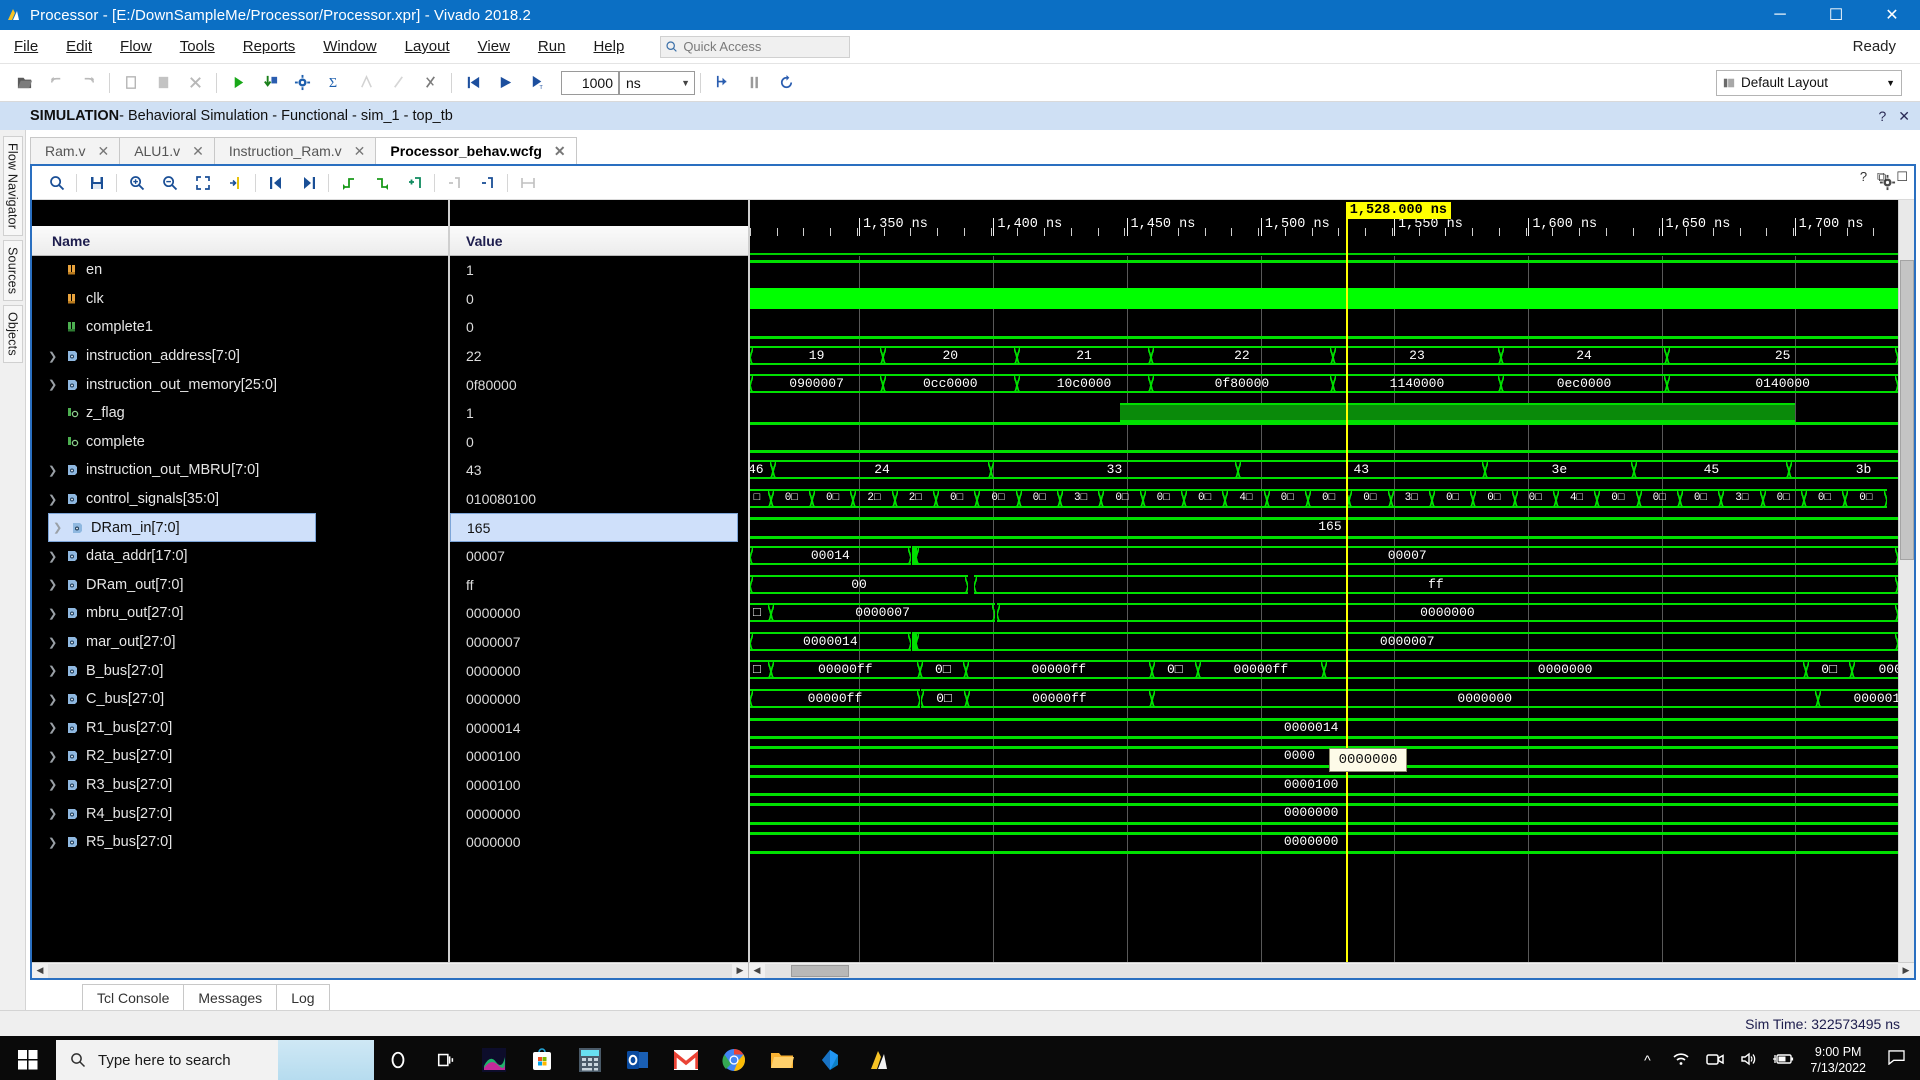 Image resolution: width=1920 pixels, height=1080 pixels. What do you see at coordinates (1681, 1060) in the screenshot?
I see `network-wifi-icon` at bounding box center [1681, 1060].